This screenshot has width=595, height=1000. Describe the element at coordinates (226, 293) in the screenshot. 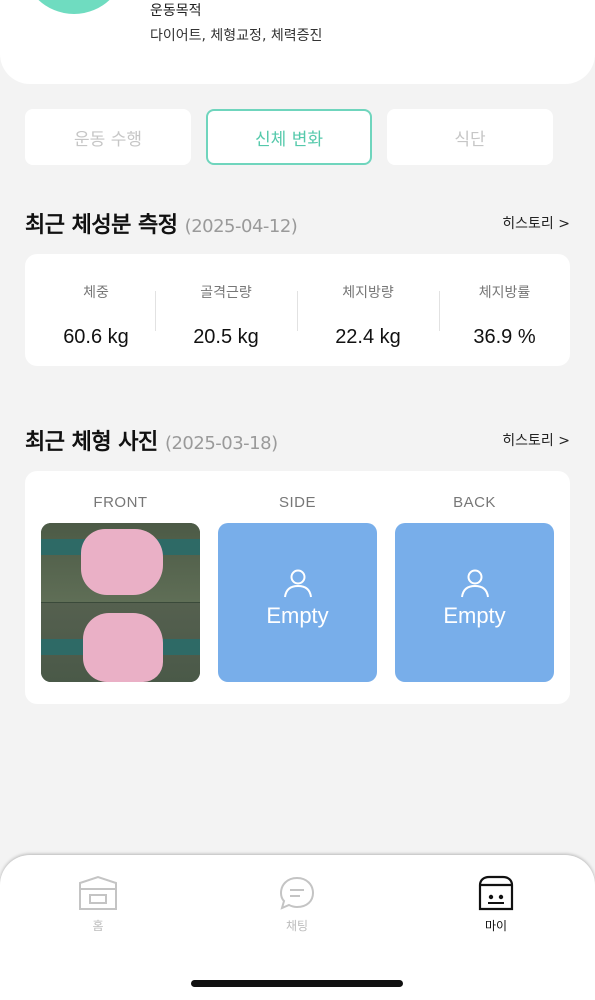

I see `stat-label: 골격근량` at that location.